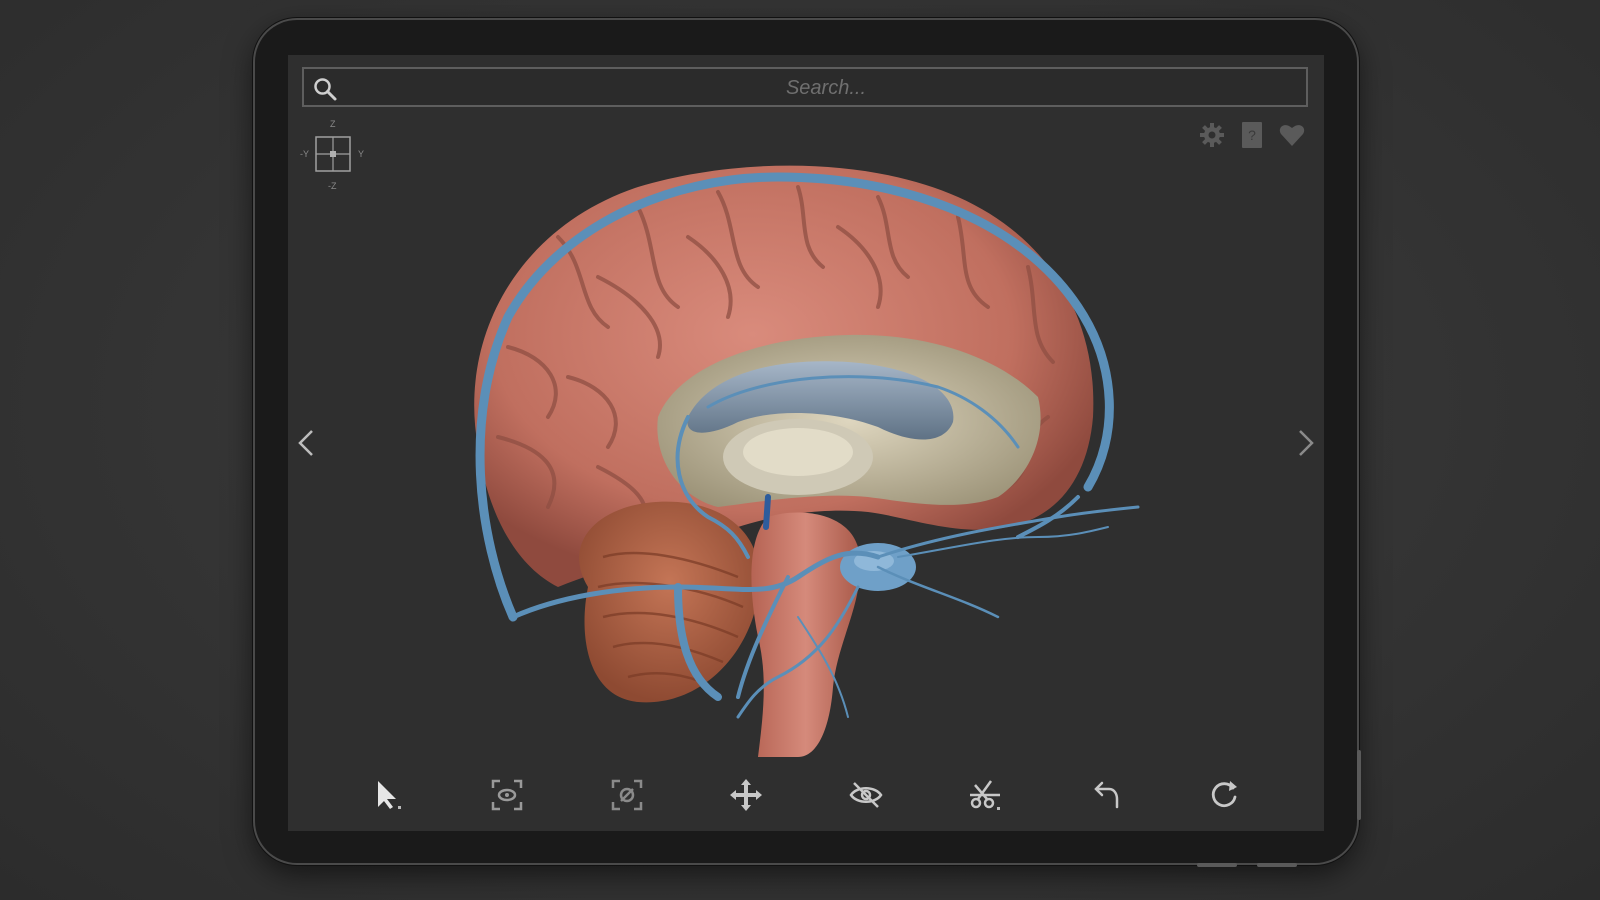 The image size is (1600, 900). What do you see at coordinates (361, 154) in the screenshot?
I see `axis-label-y: Y` at bounding box center [361, 154].